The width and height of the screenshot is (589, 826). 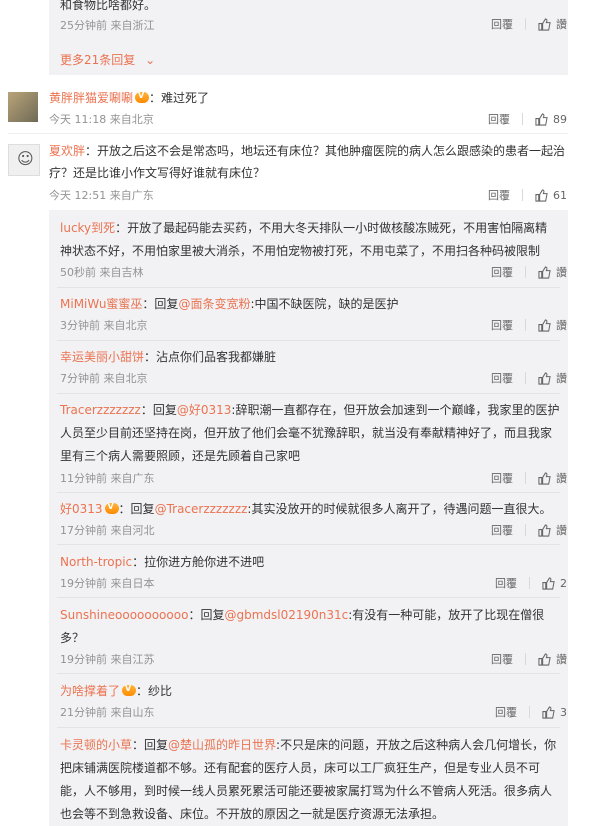 I want to click on more-replies-link: 更多21条回复 ⌄, so click(x=107, y=59).